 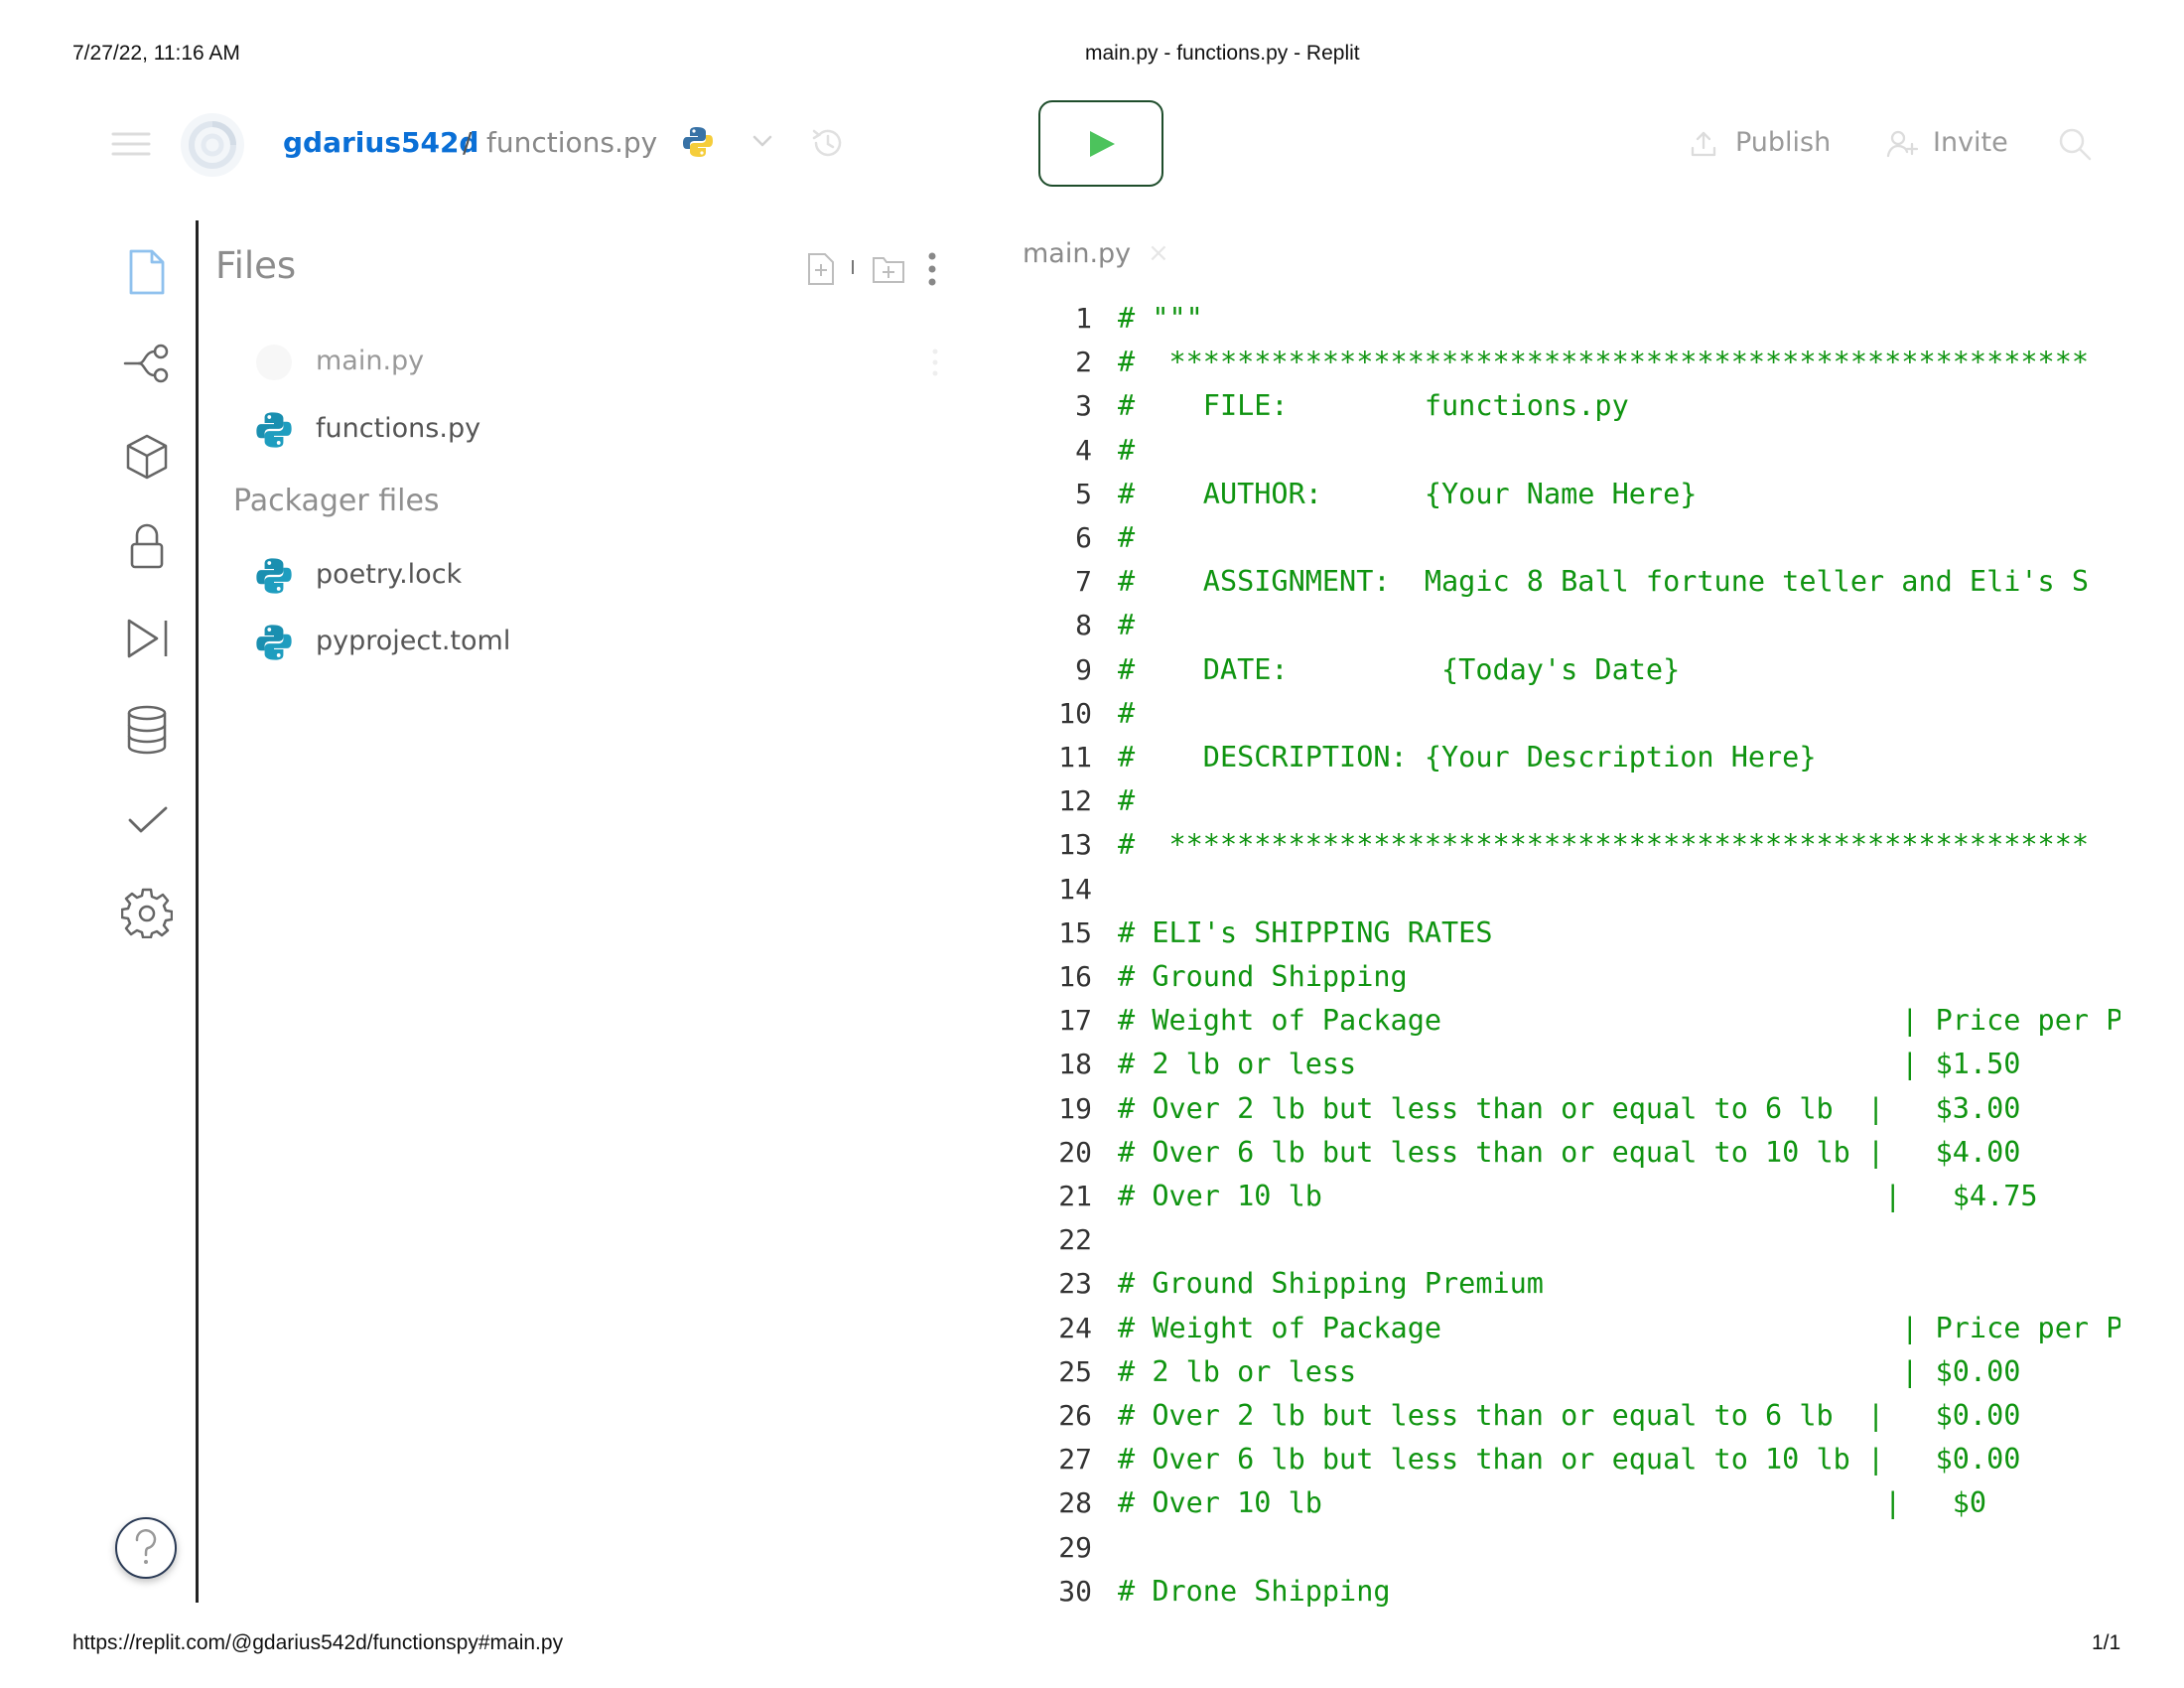 I want to click on print-page-count: 1/1, so click(x=2106, y=1642).